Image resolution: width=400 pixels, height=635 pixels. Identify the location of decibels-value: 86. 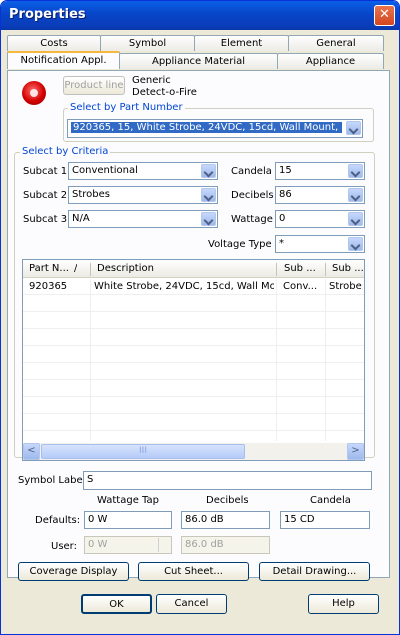
(285, 194).